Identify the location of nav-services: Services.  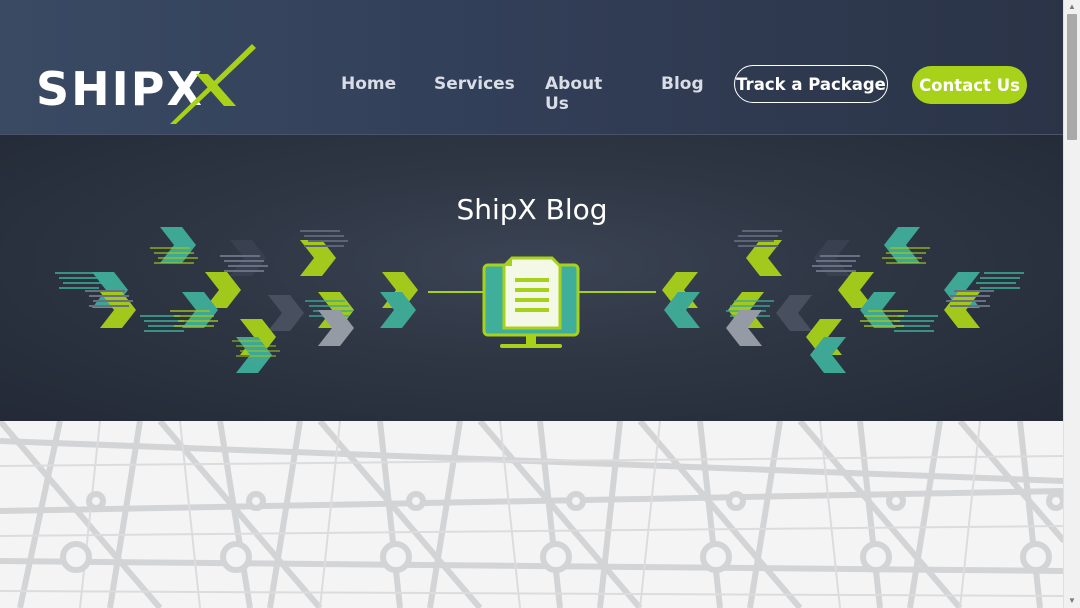
(474, 84).